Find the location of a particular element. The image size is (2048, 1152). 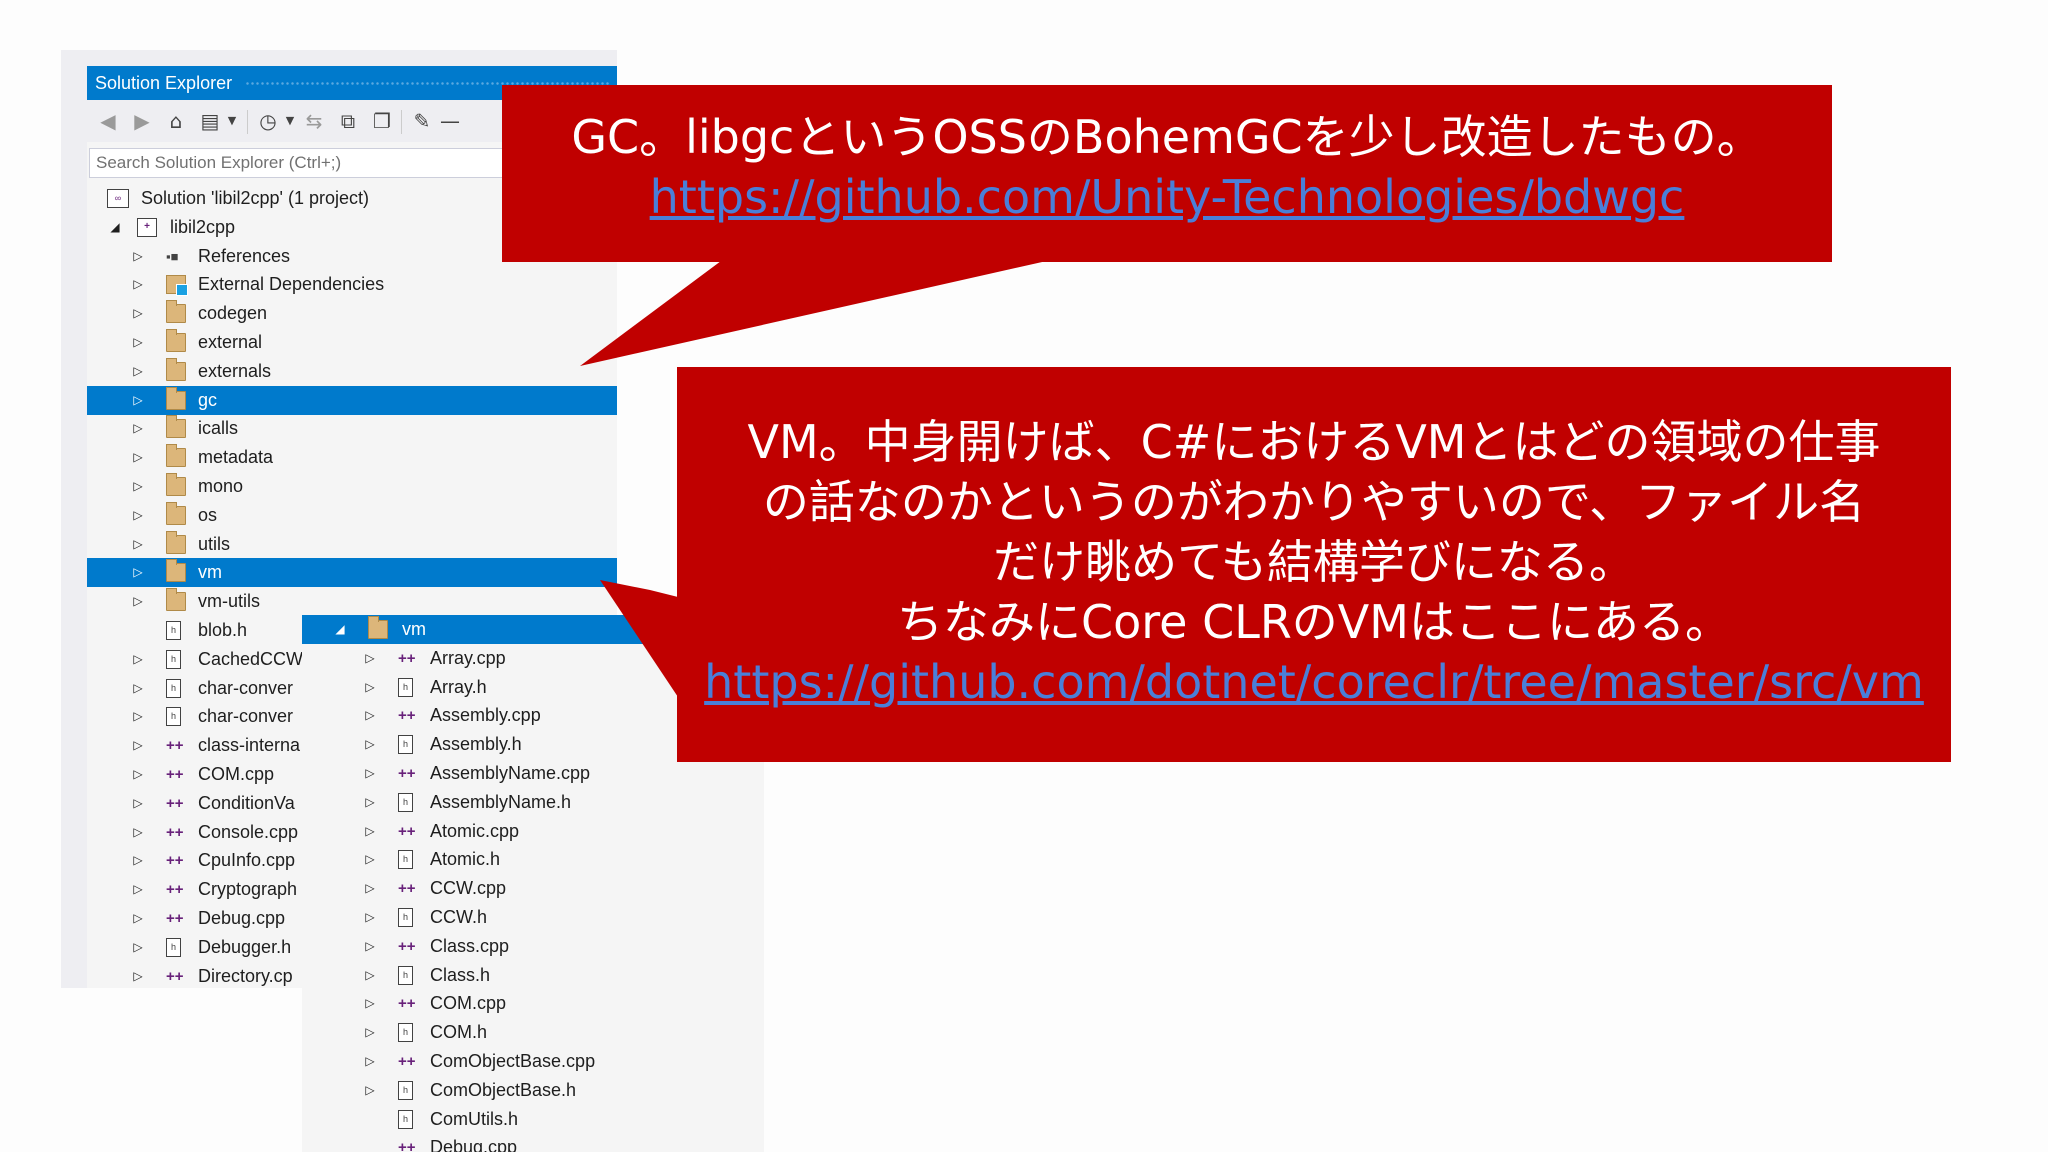

pin-icon: — is located at coordinates (450, 121).